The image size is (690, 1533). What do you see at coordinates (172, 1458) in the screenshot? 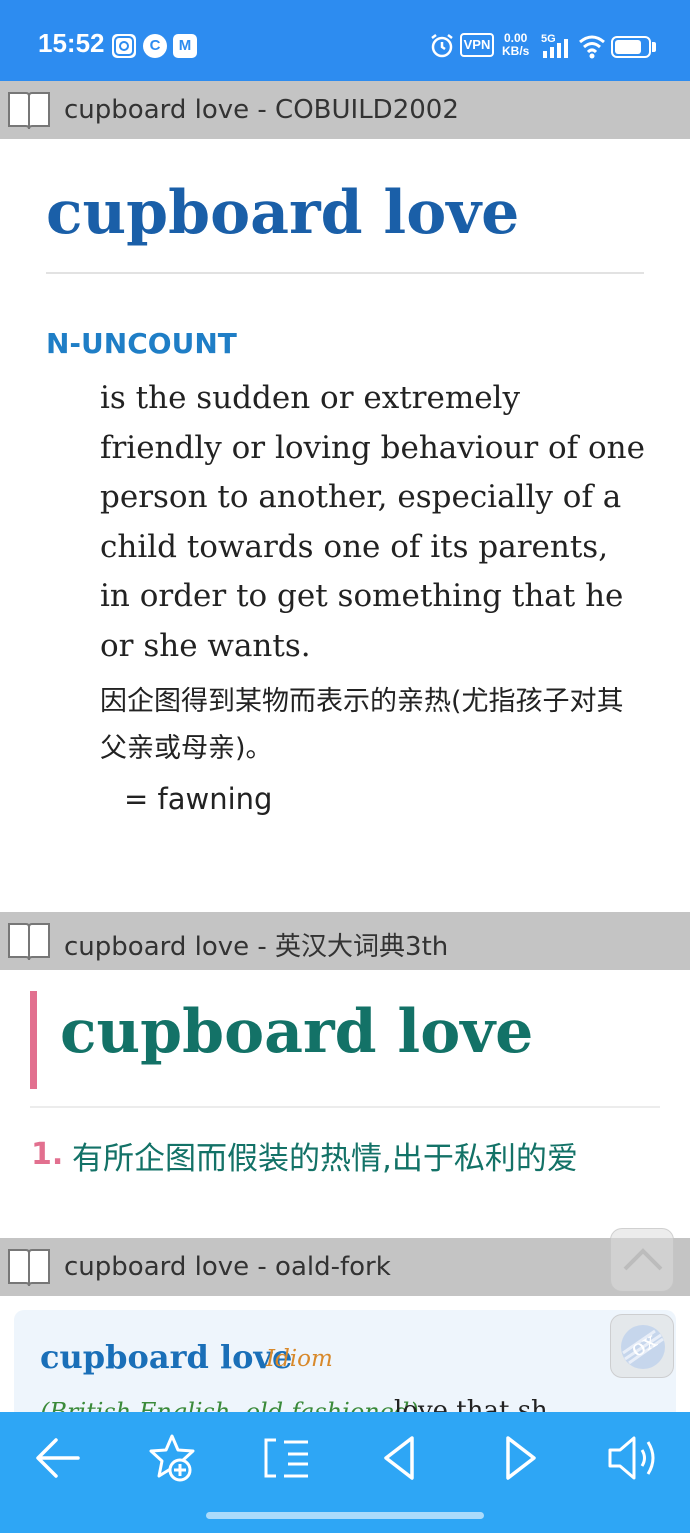
I see `add-favorite-icon` at bounding box center [172, 1458].